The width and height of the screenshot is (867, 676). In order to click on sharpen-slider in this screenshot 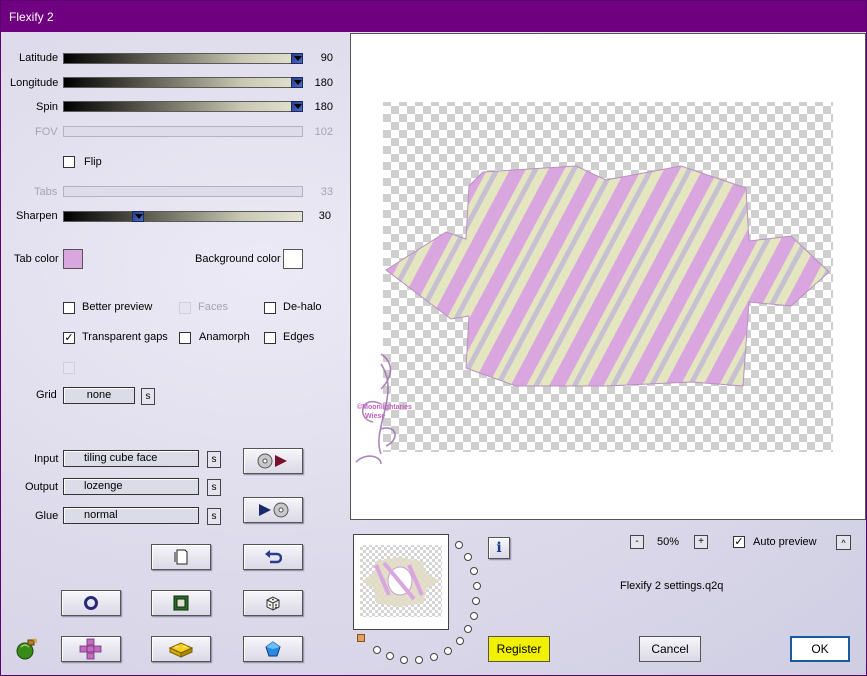, I will do `click(183, 216)`.